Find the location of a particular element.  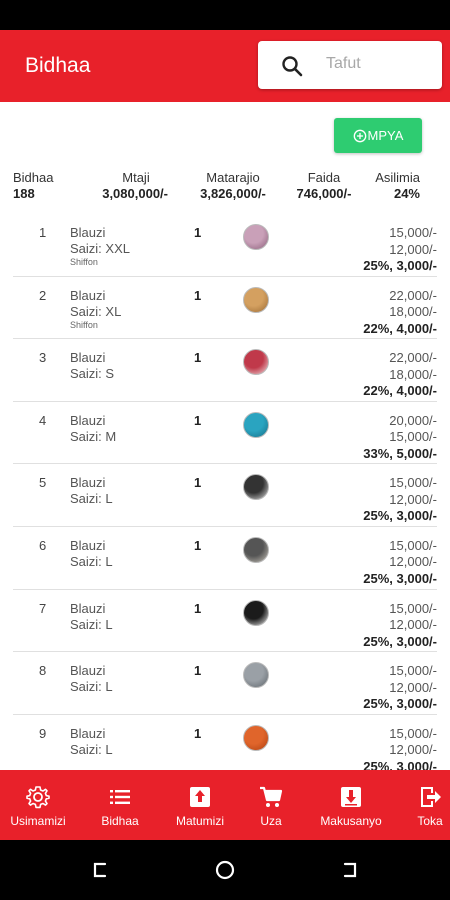

nav-label: Toka is located at coordinates (430, 821).